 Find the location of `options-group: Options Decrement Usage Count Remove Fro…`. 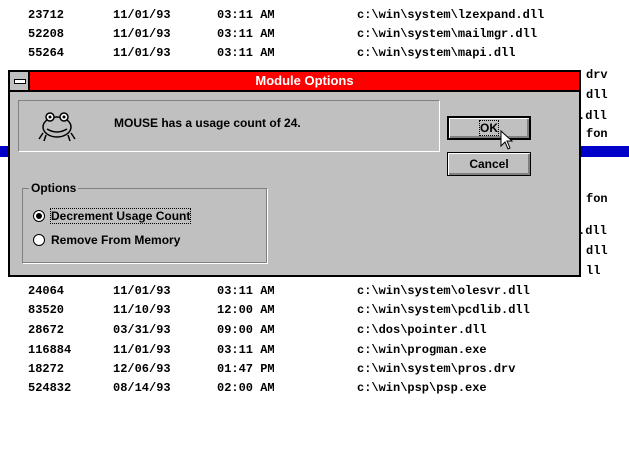

options-group: Options Decrement Usage Count Remove Fro… is located at coordinates (144, 222).